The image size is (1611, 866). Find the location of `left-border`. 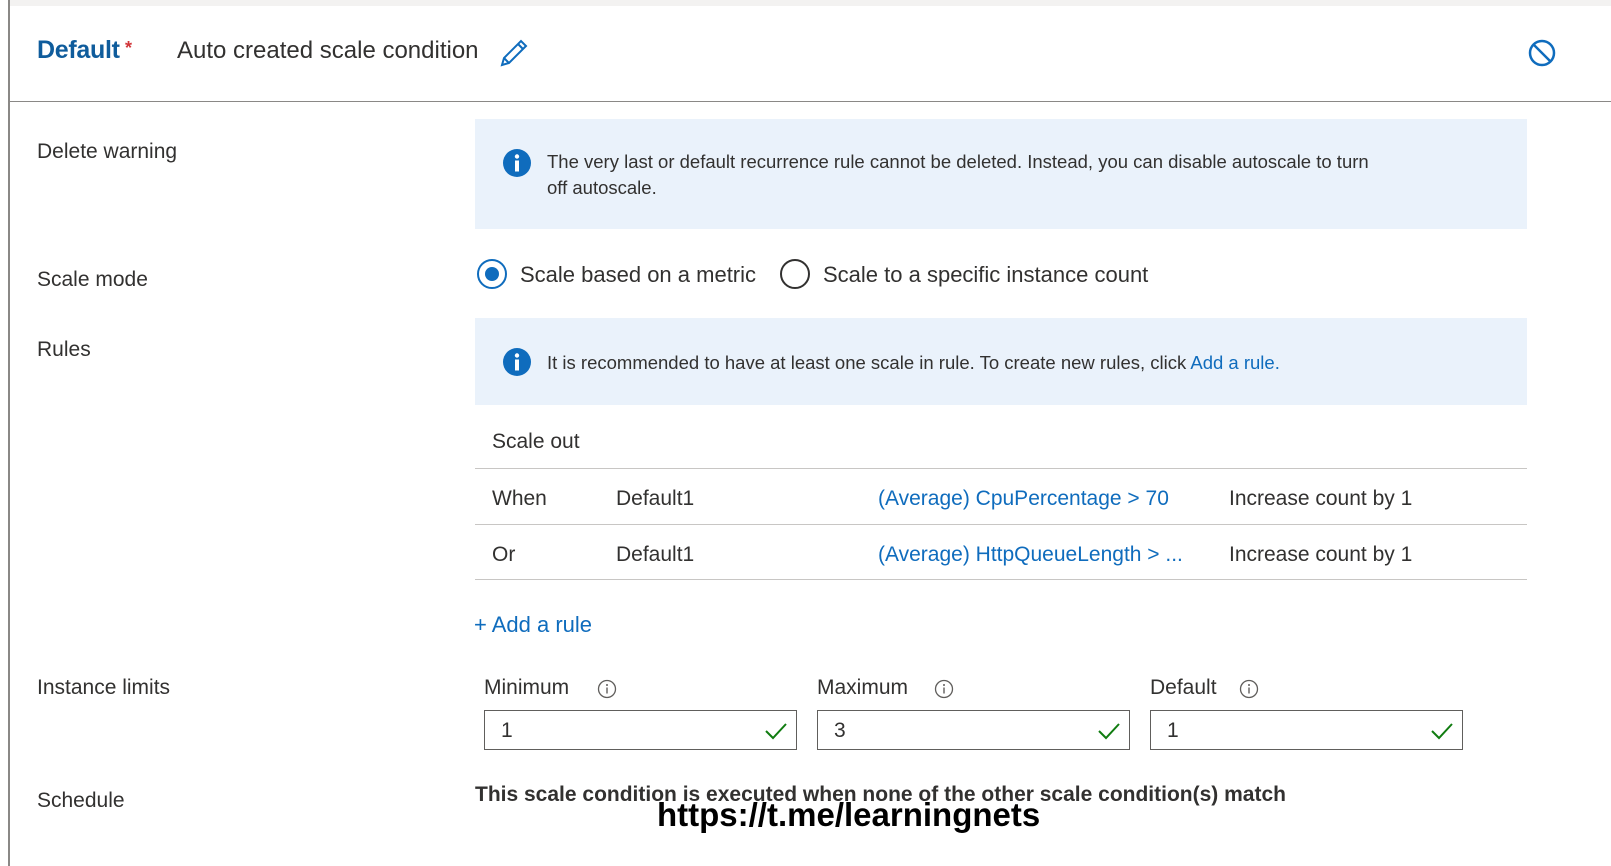

left-border is located at coordinates (9, 433).